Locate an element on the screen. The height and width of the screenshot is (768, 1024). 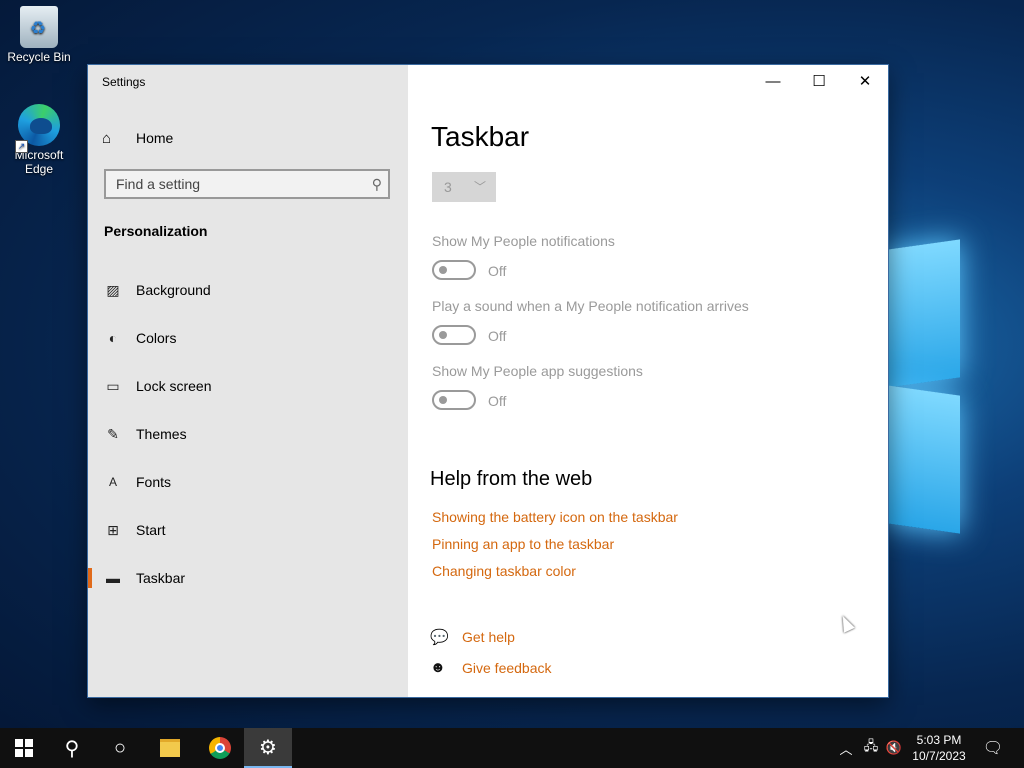
sidebar-item-background: ▨ Background is located at coordinates (248, 290).